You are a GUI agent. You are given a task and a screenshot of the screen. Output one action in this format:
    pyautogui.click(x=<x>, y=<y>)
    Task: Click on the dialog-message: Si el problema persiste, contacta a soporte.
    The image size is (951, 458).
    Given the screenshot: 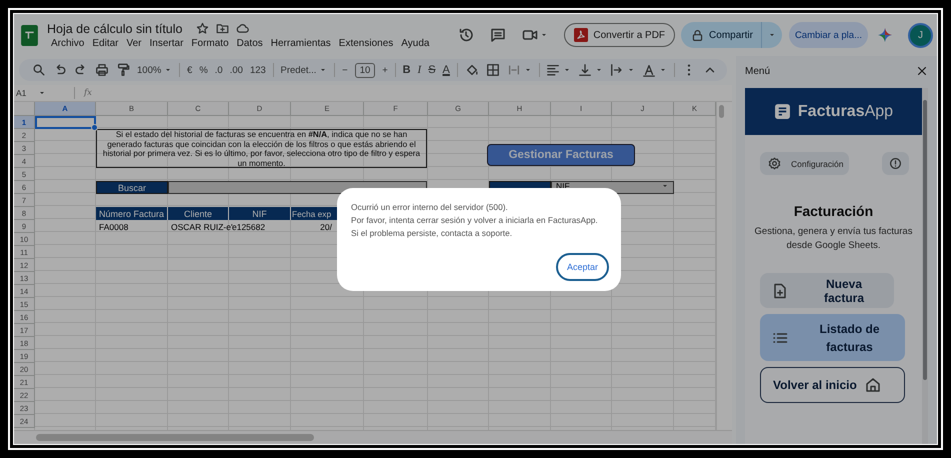 What is the action you would take?
    pyautogui.click(x=432, y=233)
    